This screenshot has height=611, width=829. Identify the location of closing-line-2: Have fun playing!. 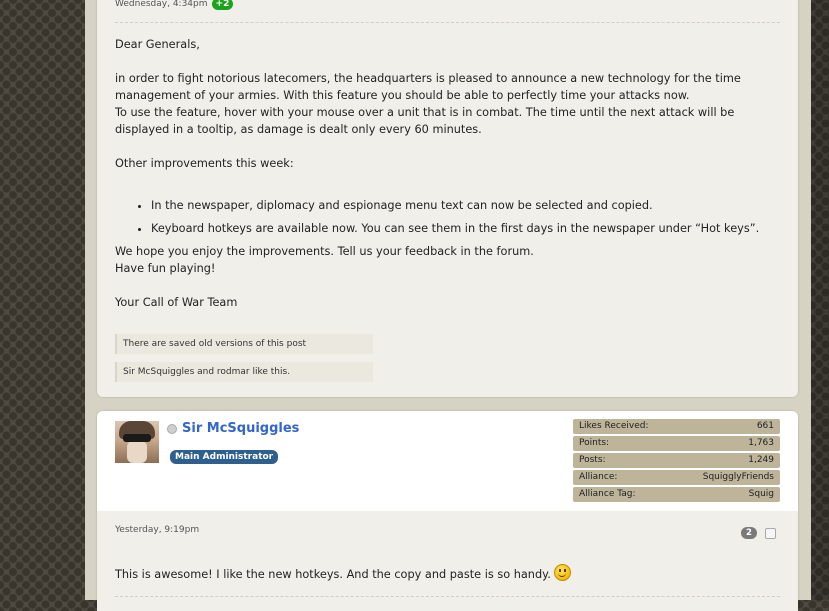
(165, 268).